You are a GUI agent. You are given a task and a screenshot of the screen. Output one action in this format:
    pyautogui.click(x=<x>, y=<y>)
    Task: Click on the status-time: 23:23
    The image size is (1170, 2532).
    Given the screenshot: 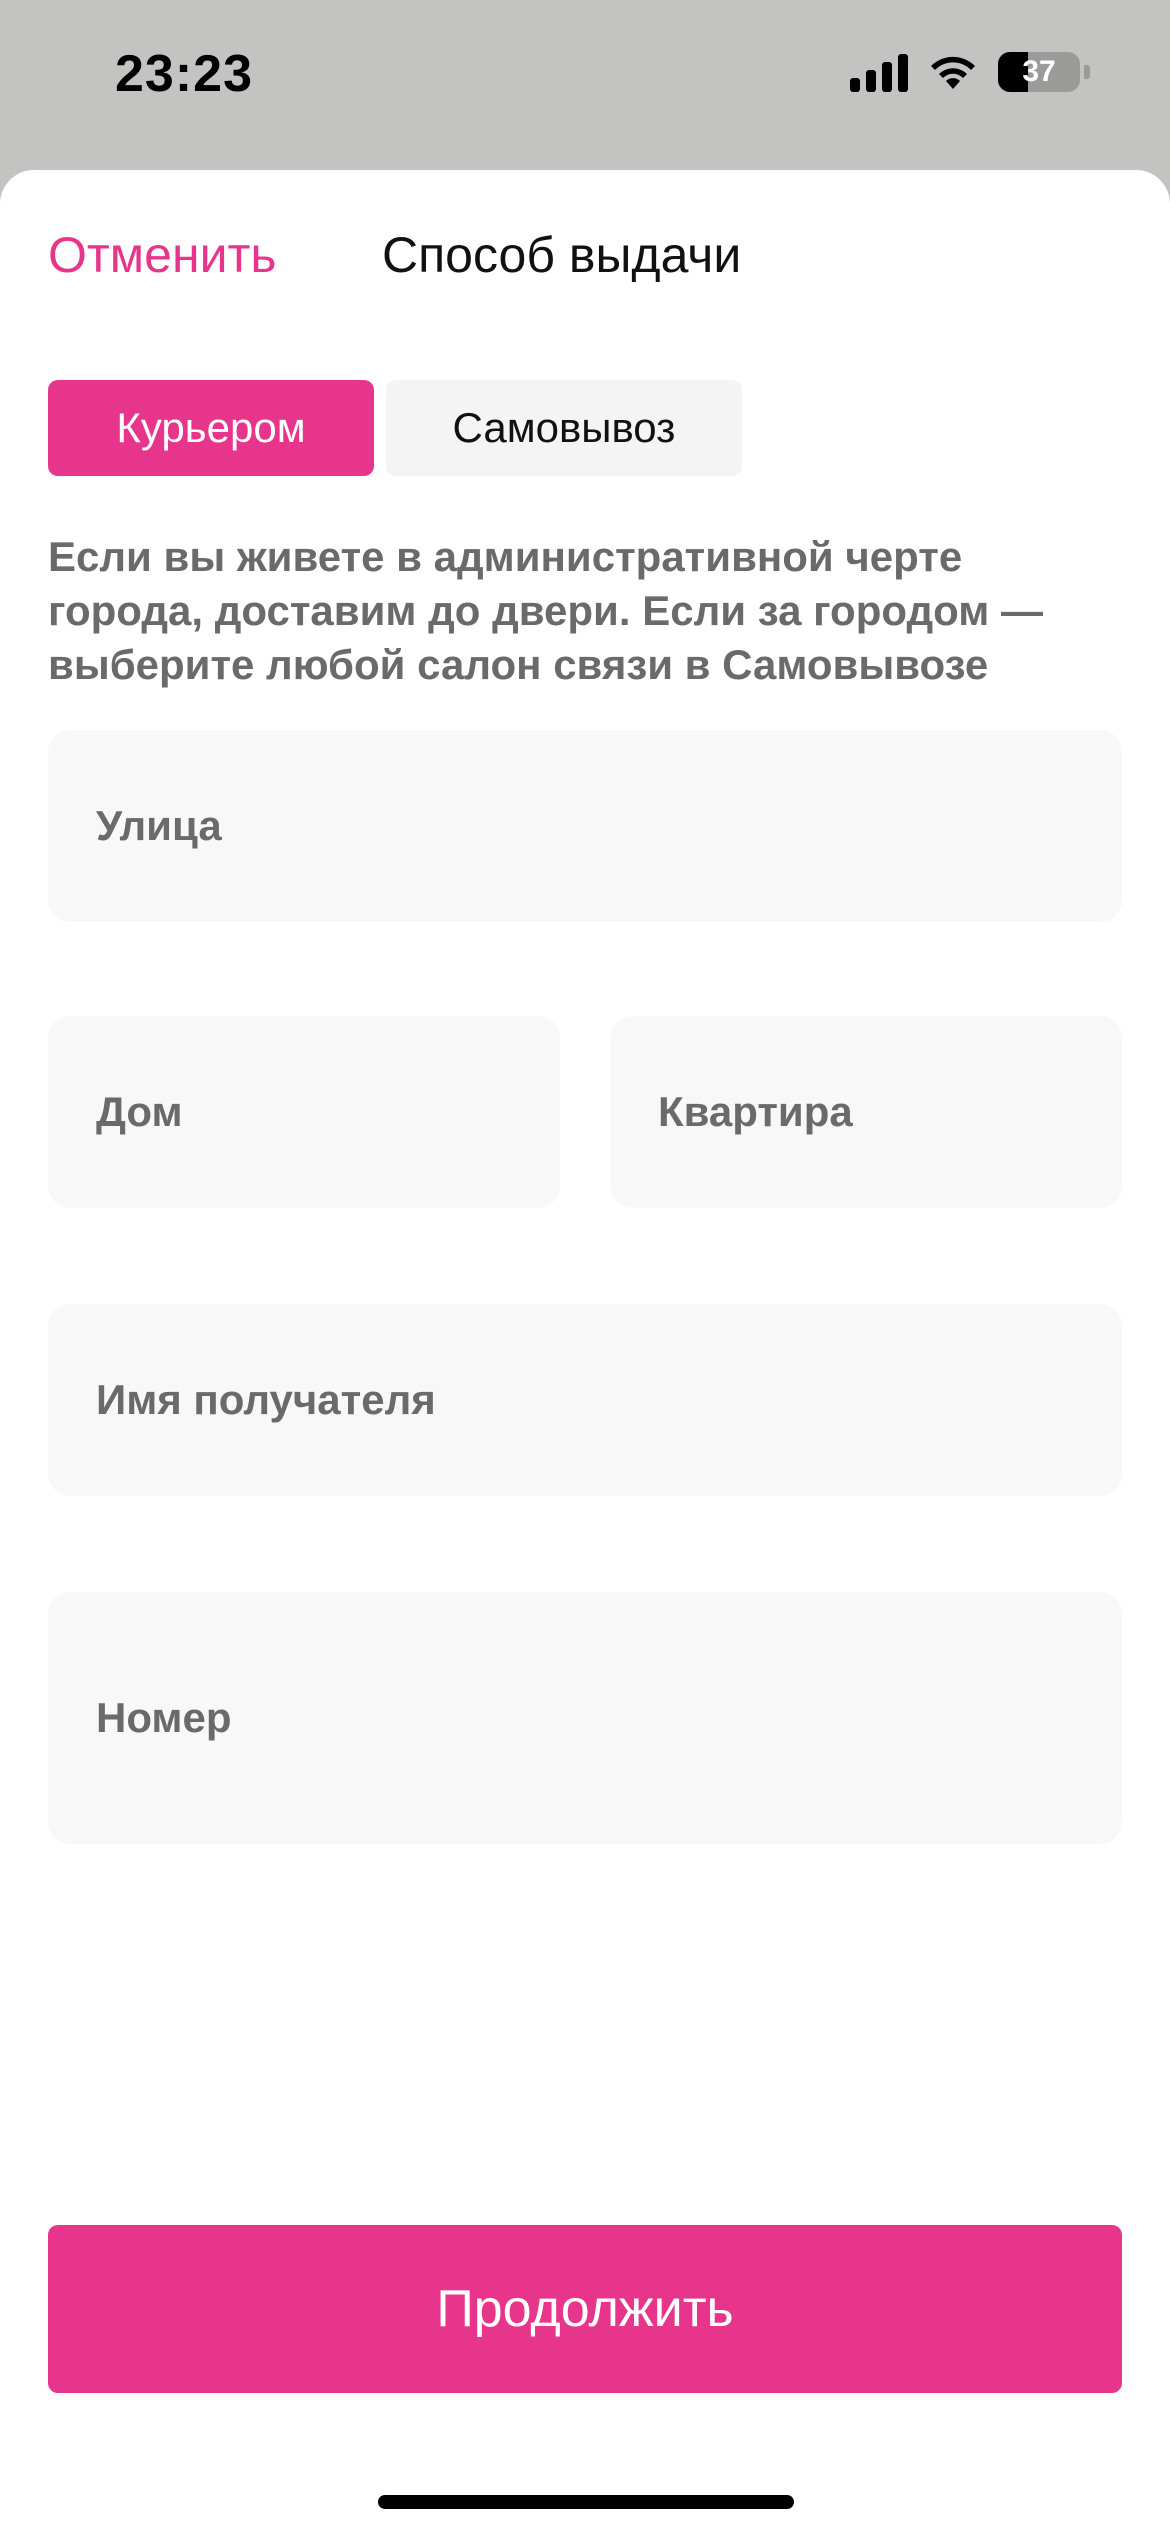 What is the action you would take?
    pyautogui.click(x=184, y=74)
    